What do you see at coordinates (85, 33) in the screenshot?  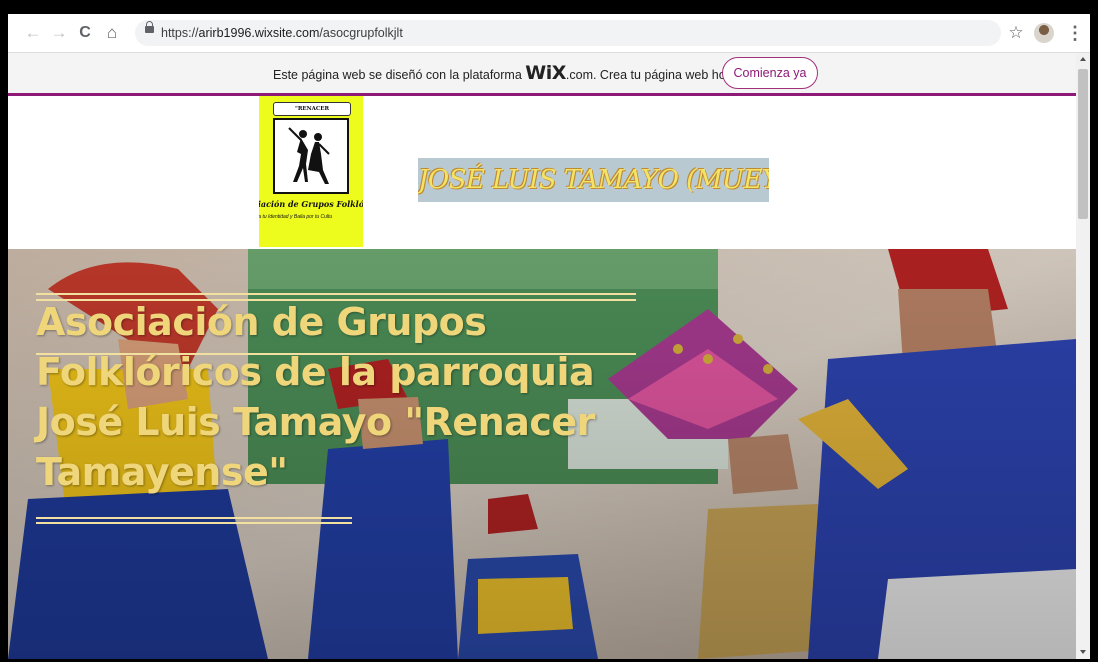 I see `reload-icon: C` at bounding box center [85, 33].